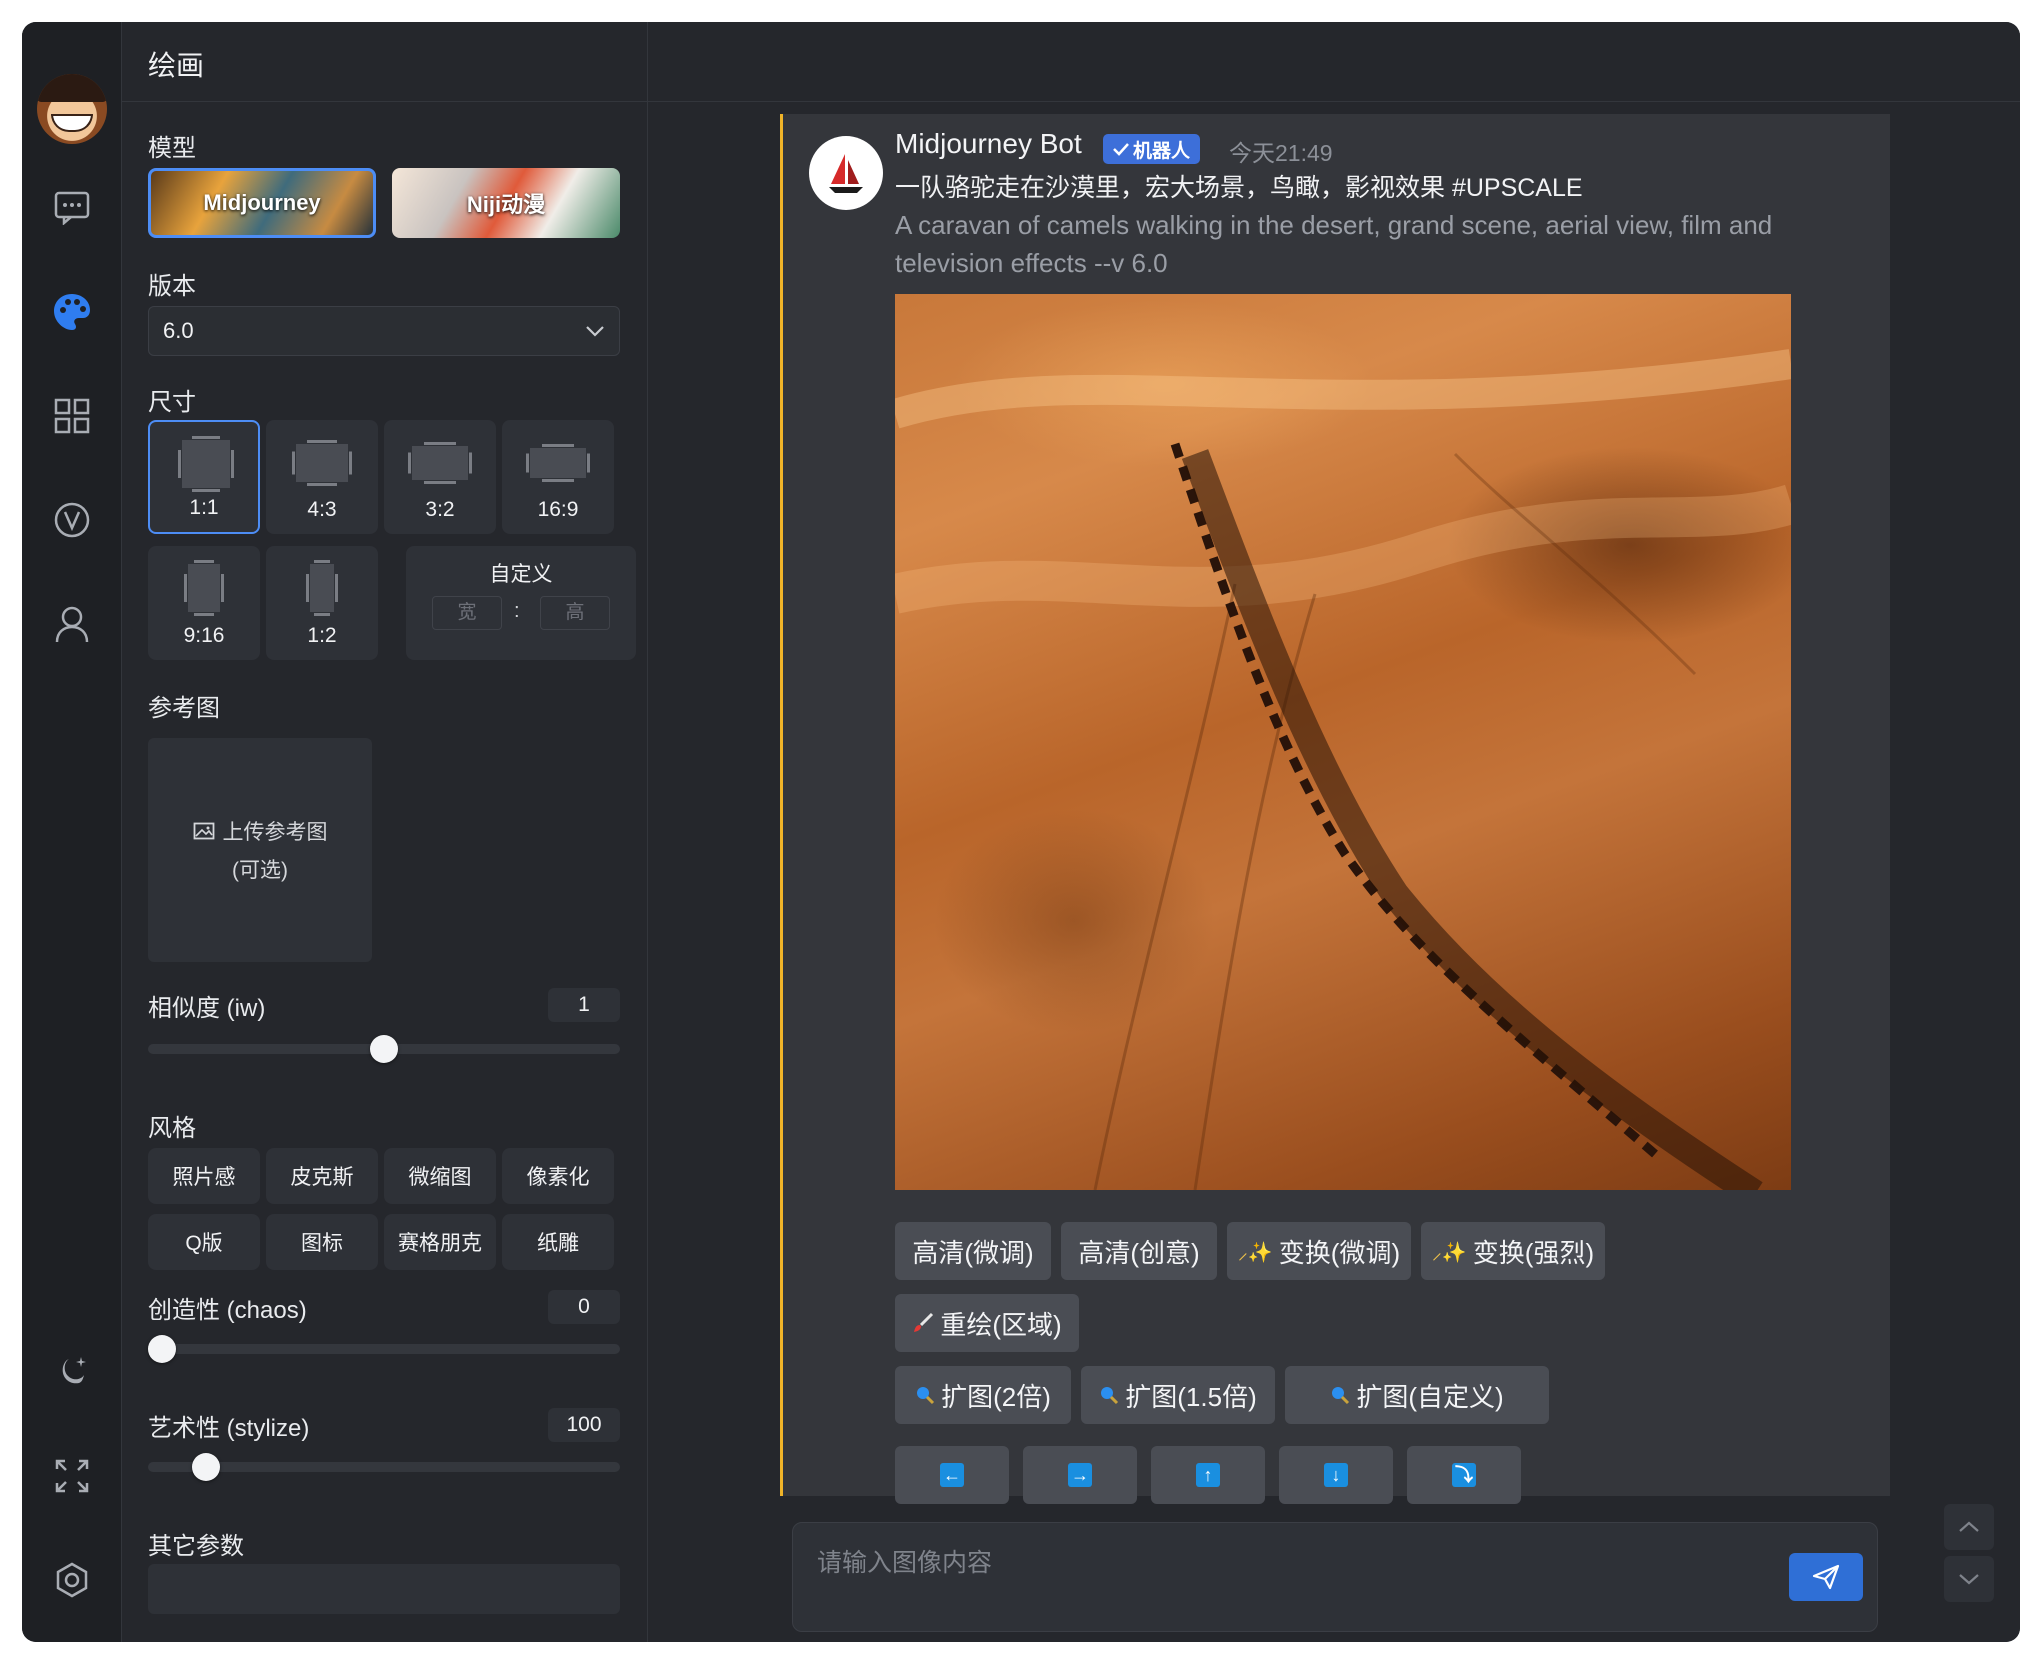  I want to click on model-label: 模型, so click(172, 148).